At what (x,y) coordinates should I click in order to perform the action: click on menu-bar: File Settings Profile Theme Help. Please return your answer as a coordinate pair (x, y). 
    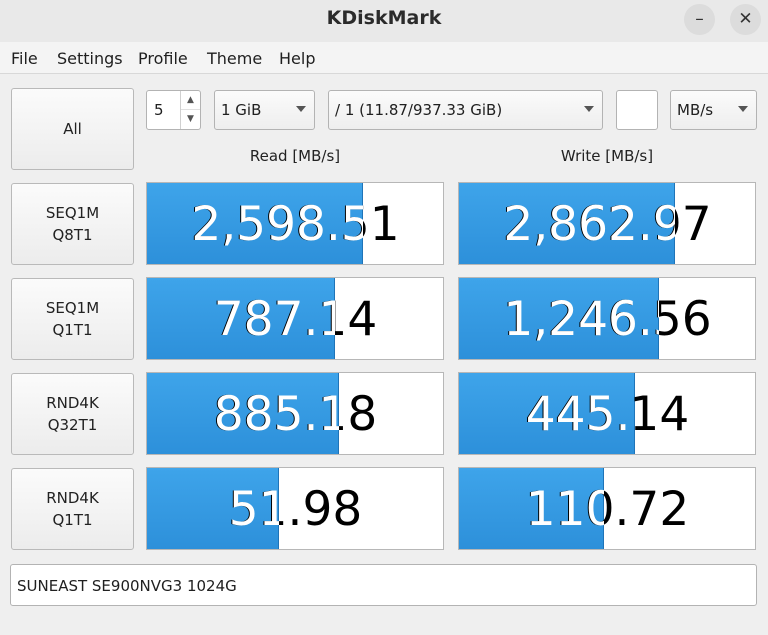
    Looking at the image, I should click on (384, 58).